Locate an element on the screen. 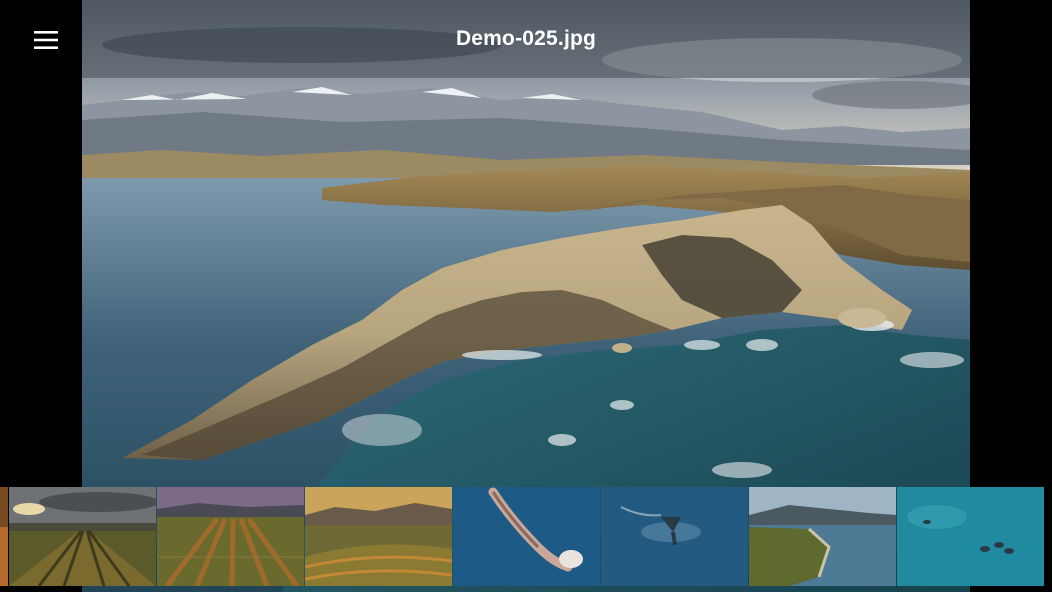 The height and width of the screenshot is (592, 1052). thumbnail-dolphins-ocean is located at coordinates (970, 536).